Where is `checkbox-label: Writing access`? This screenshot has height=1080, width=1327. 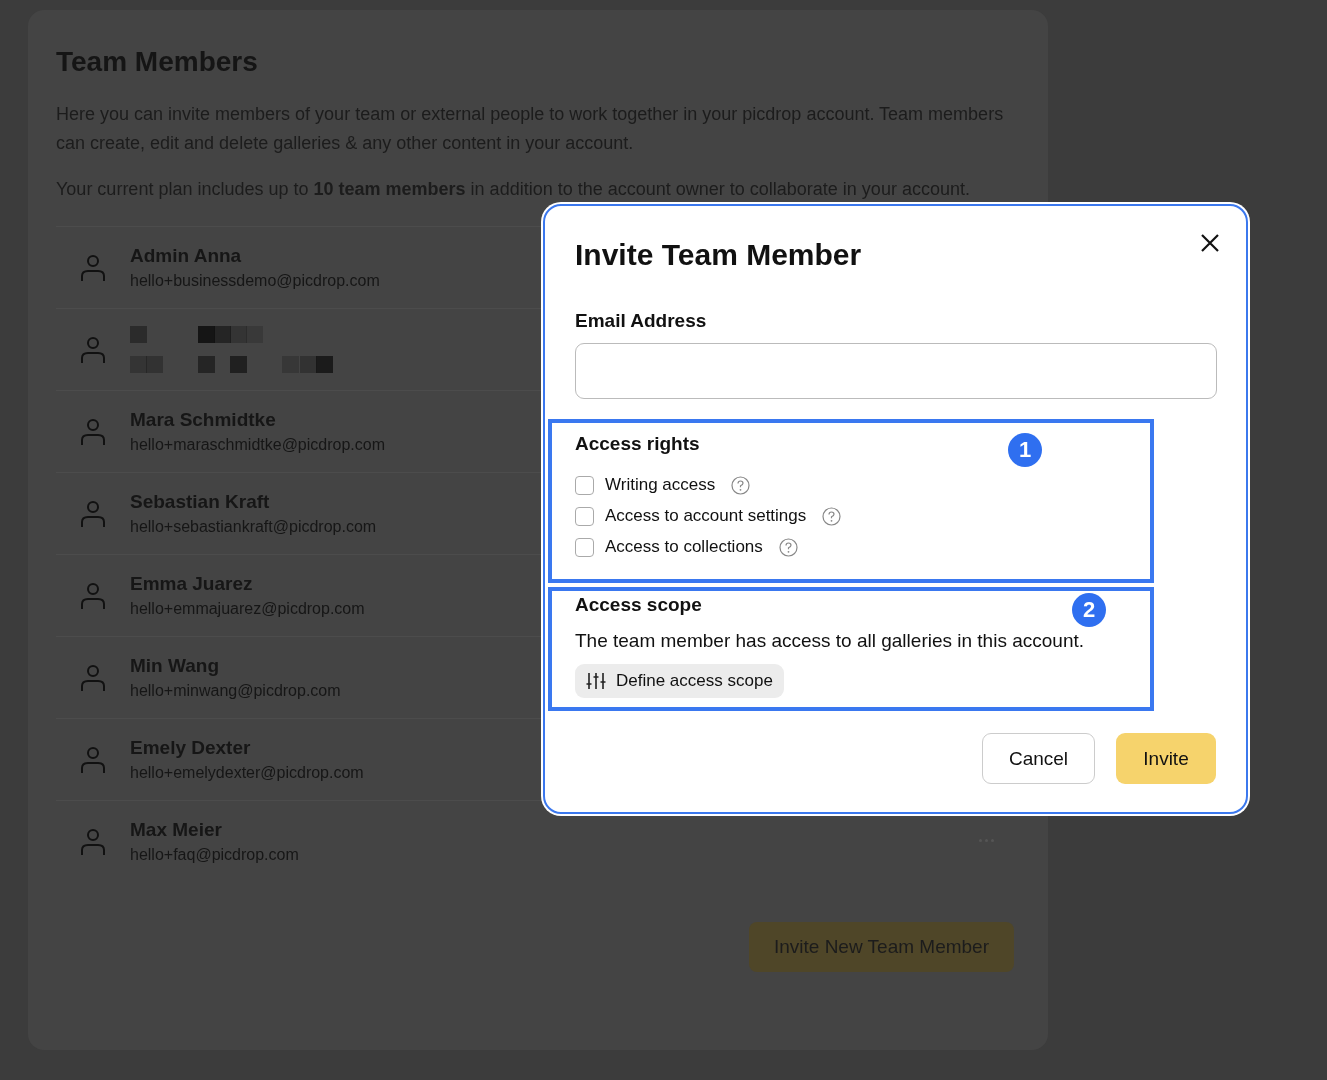
checkbox-label: Writing access is located at coordinates (660, 485).